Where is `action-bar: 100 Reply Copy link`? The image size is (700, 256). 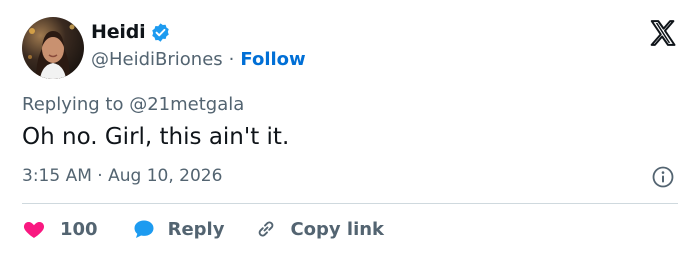 action-bar: 100 Reply Copy link is located at coordinates (203, 229).